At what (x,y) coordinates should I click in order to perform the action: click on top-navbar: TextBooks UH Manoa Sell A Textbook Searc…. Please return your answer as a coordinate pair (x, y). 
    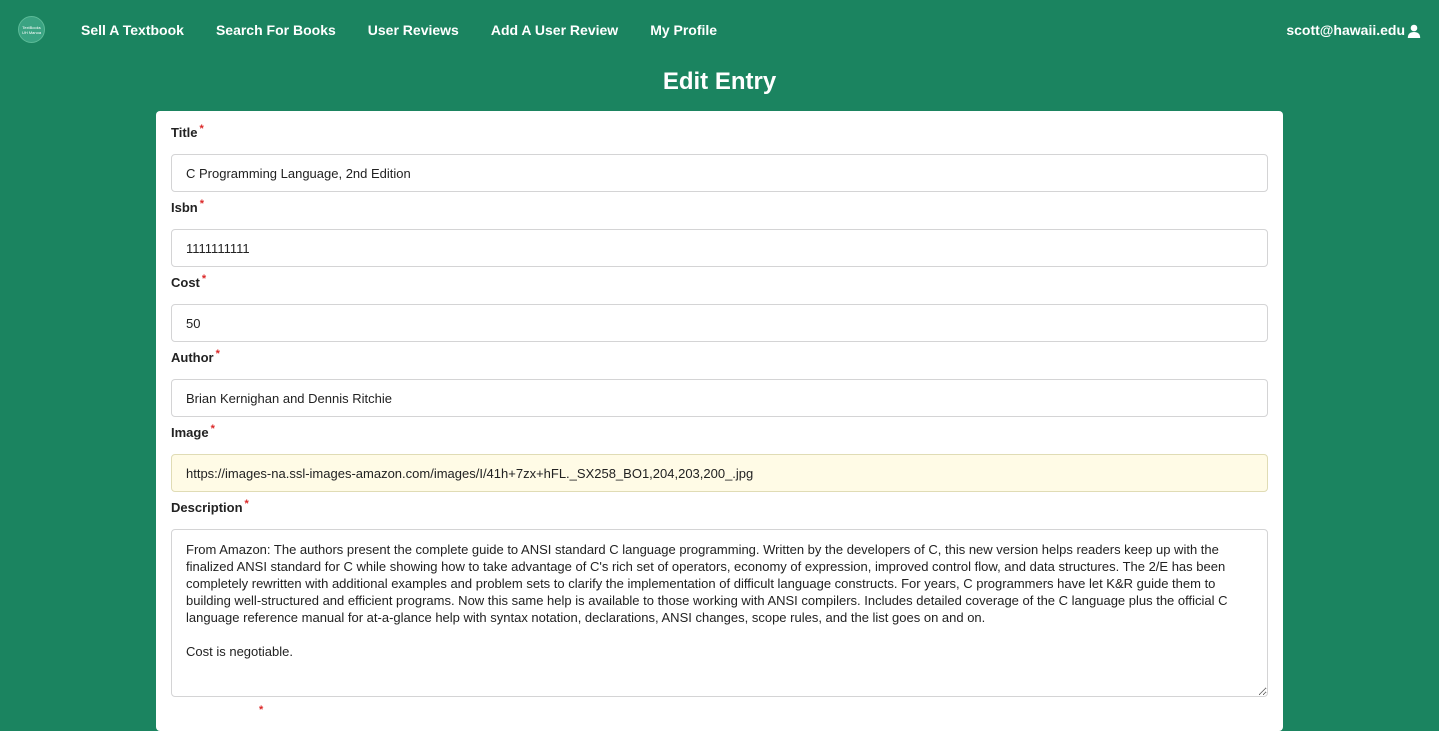
    Looking at the image, I should click on (719, 30).